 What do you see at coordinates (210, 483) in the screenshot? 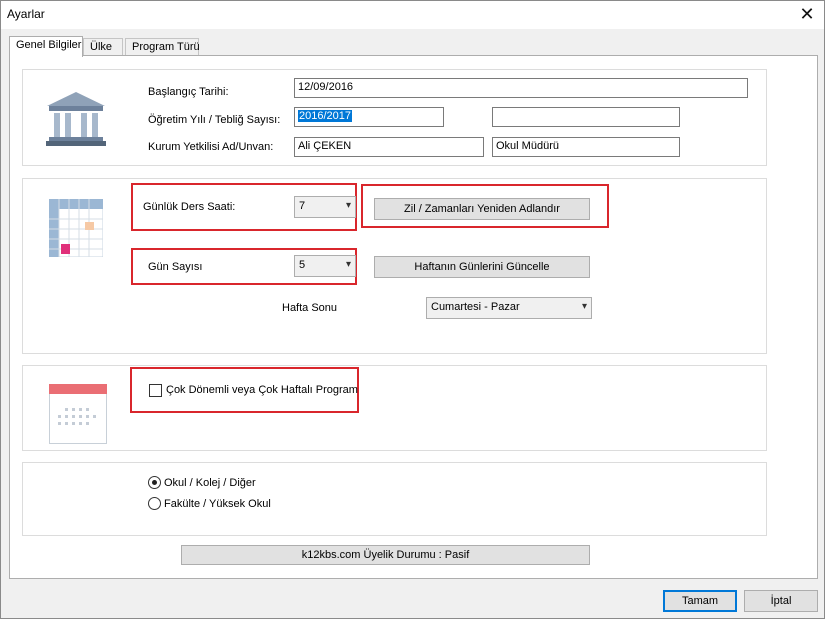
I see `radio-school-label: Okul / Kolej / Diğer` at bounding box center [210, 483].